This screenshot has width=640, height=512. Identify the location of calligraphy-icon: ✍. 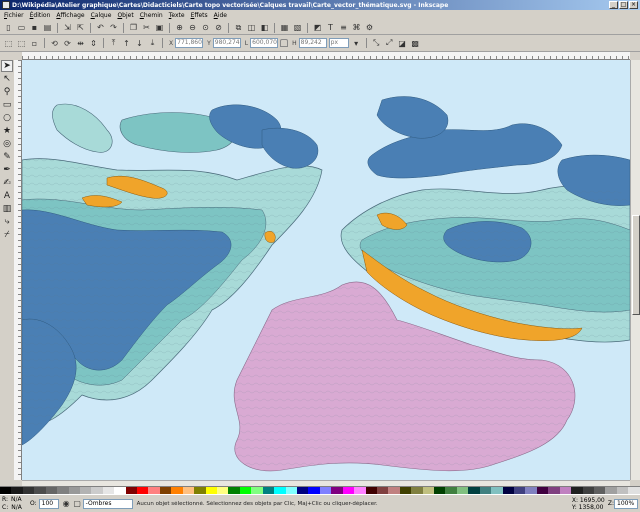
(7, 183).